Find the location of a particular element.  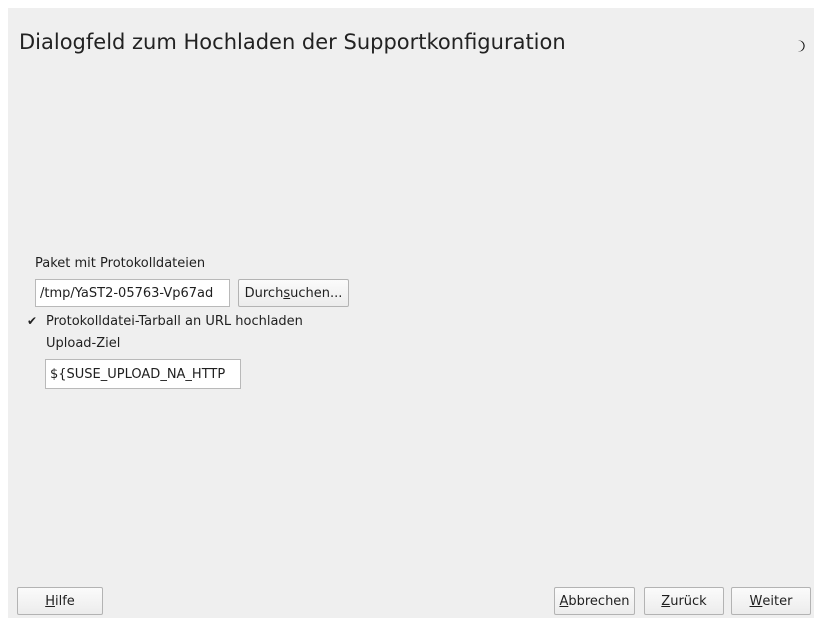

cancel-button: Abbrechen is located at coordinates (594, 601).